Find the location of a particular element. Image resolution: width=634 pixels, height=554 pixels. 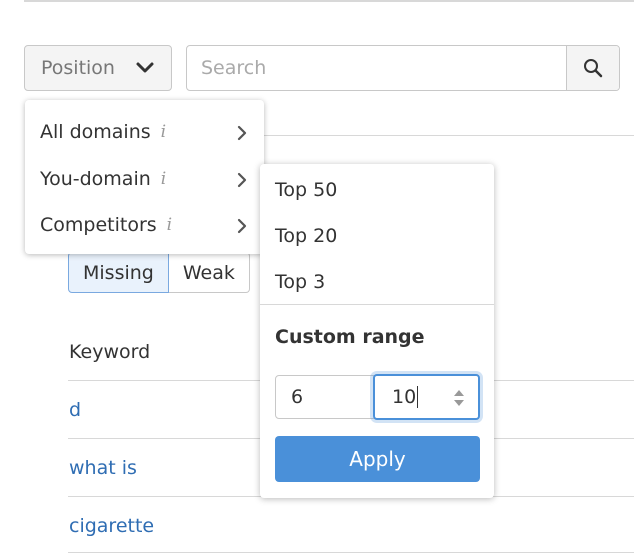

option-top-50: Top 50 is located at coordinates (377, 190).